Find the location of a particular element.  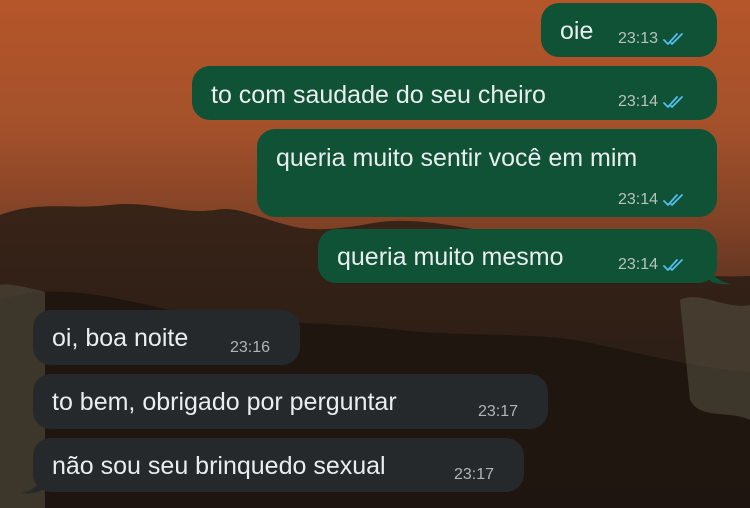

message-bubble-incoming: to bem, obrigado por perguntar 23:17 is located at coordinates (290, 401).